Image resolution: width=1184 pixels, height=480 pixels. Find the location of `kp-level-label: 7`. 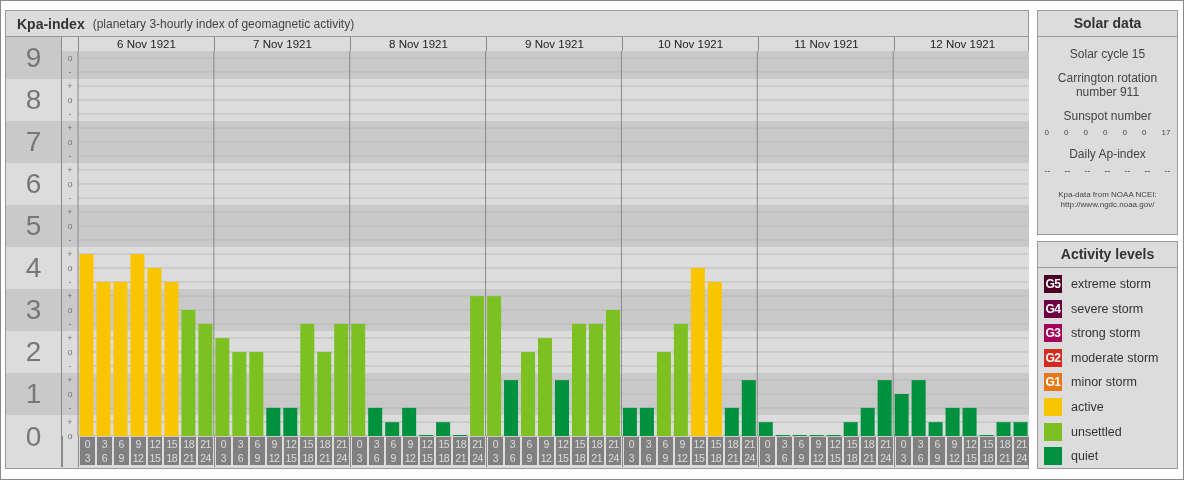

kp-level-label: 7 is located at coordinates (33, 142).